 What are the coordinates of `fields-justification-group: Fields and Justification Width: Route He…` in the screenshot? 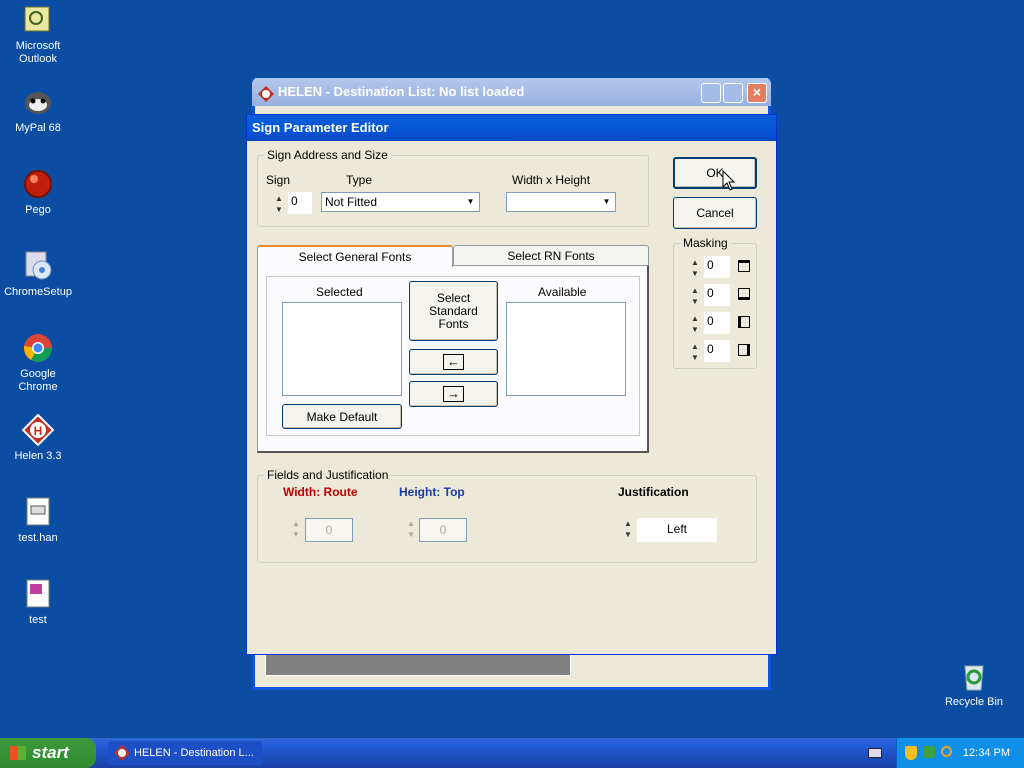 It's located at (507, 515).